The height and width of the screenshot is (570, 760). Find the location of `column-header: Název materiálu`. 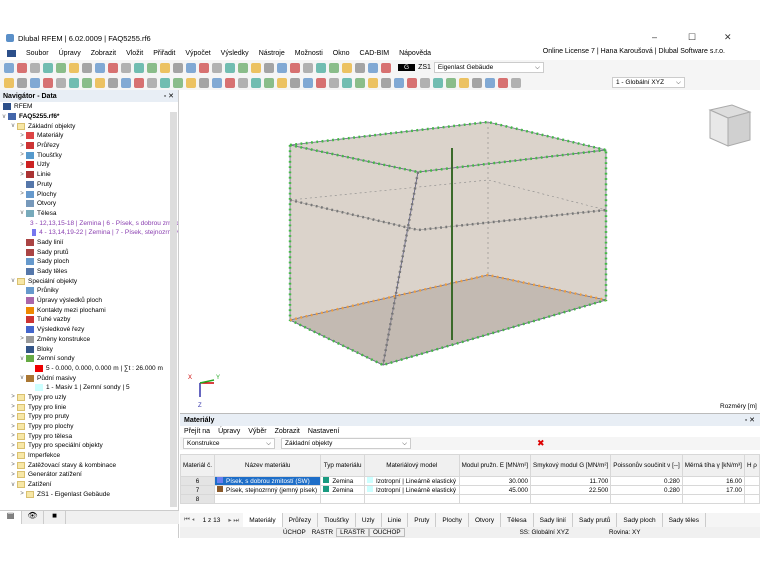

column-header: Název materiálu is located at coordinates (268, 465).